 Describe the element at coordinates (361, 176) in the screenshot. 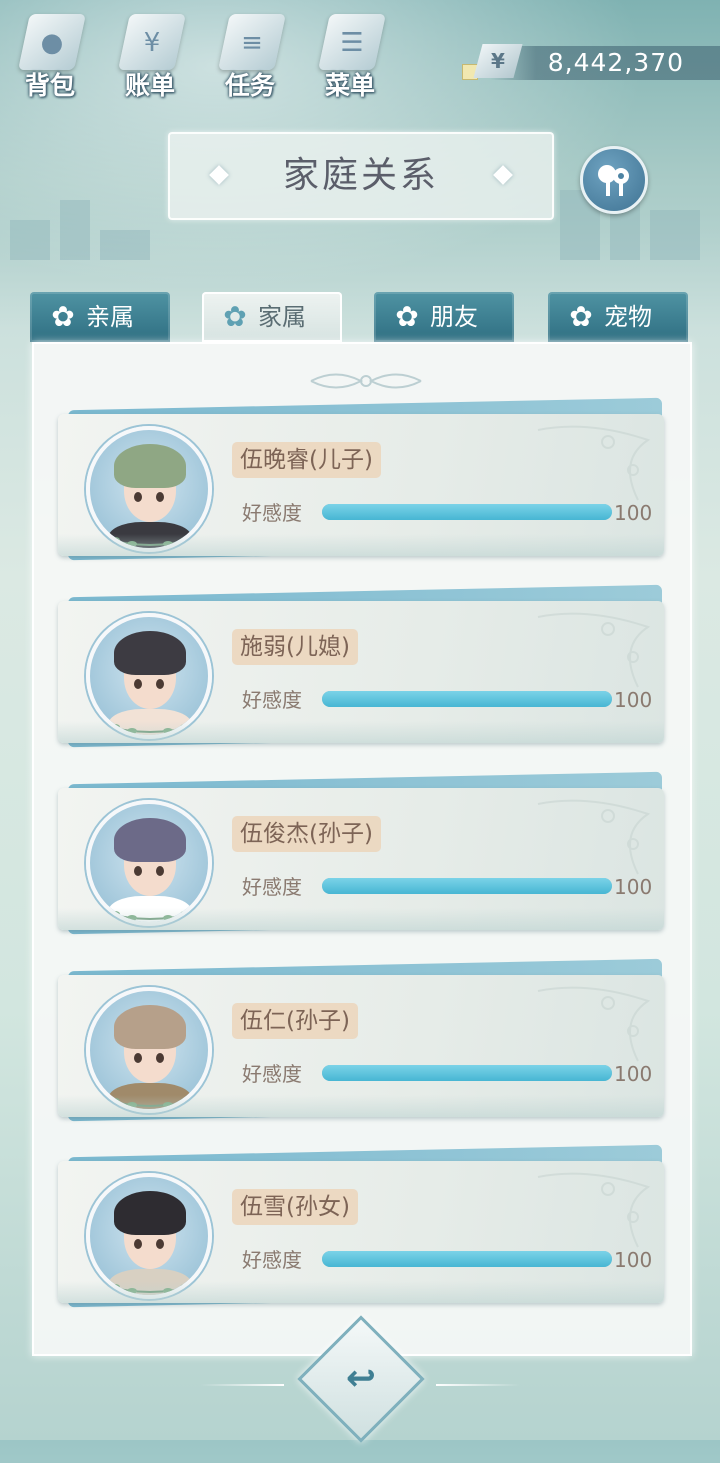

I see `page-title-banner: 家庭关系` at that location.